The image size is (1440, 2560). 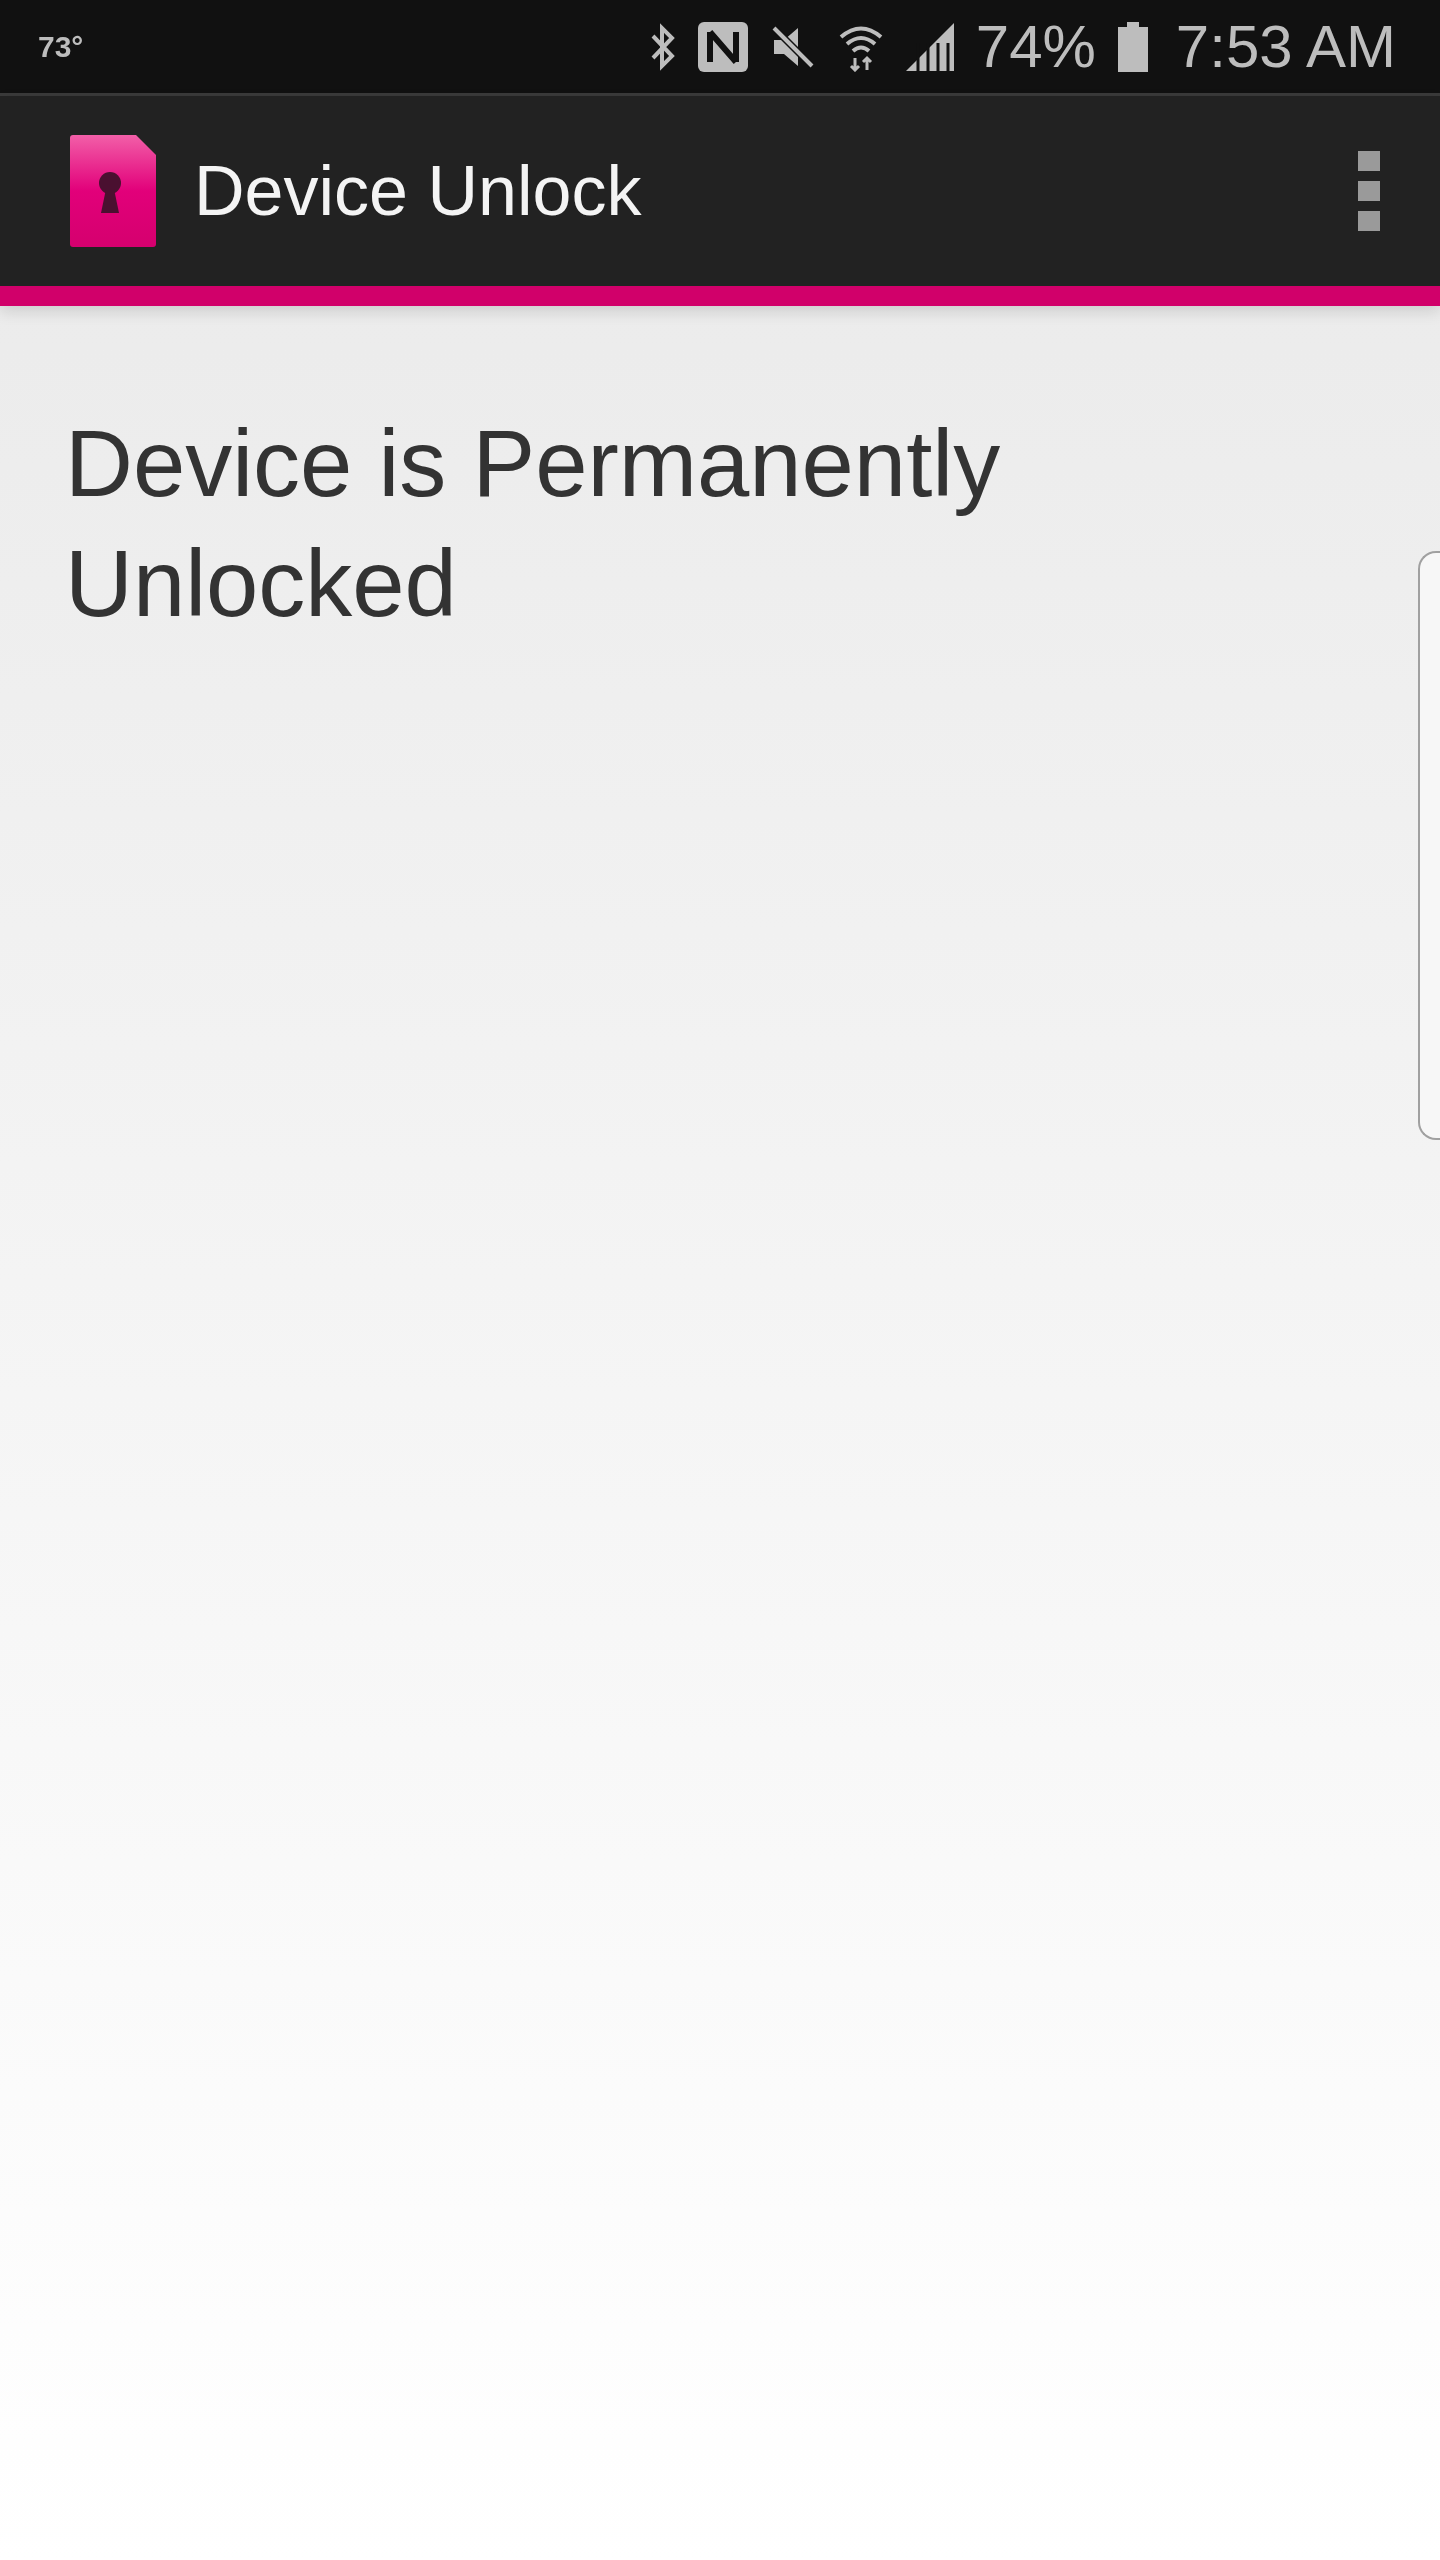 I want to click on app-title: Device Unlock, so click(x=418, y=191).